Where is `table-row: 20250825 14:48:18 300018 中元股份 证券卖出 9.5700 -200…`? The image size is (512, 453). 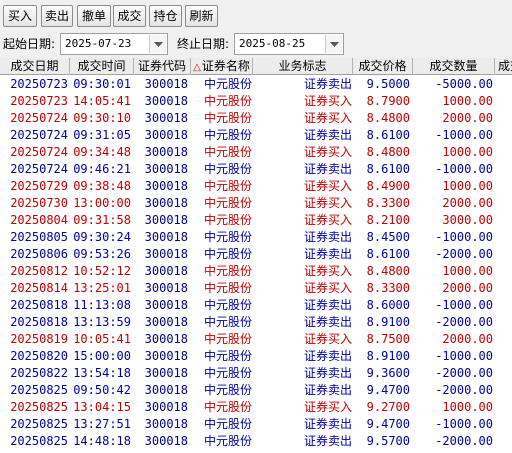 table-row: 20250825 14:48:18 300018 中元股份 证券卖出 9.5700 -200… is located at coordinates (256, 441).